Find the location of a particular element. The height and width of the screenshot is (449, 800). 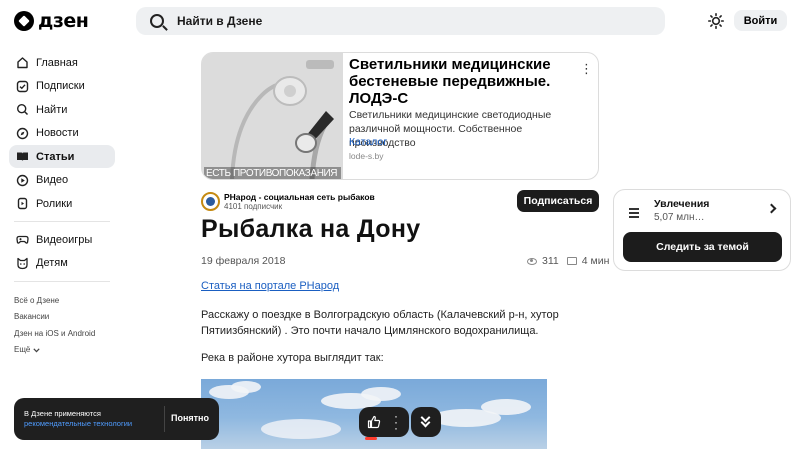

sidebar-item-label: Статьи is located at coordinates (55, 156).